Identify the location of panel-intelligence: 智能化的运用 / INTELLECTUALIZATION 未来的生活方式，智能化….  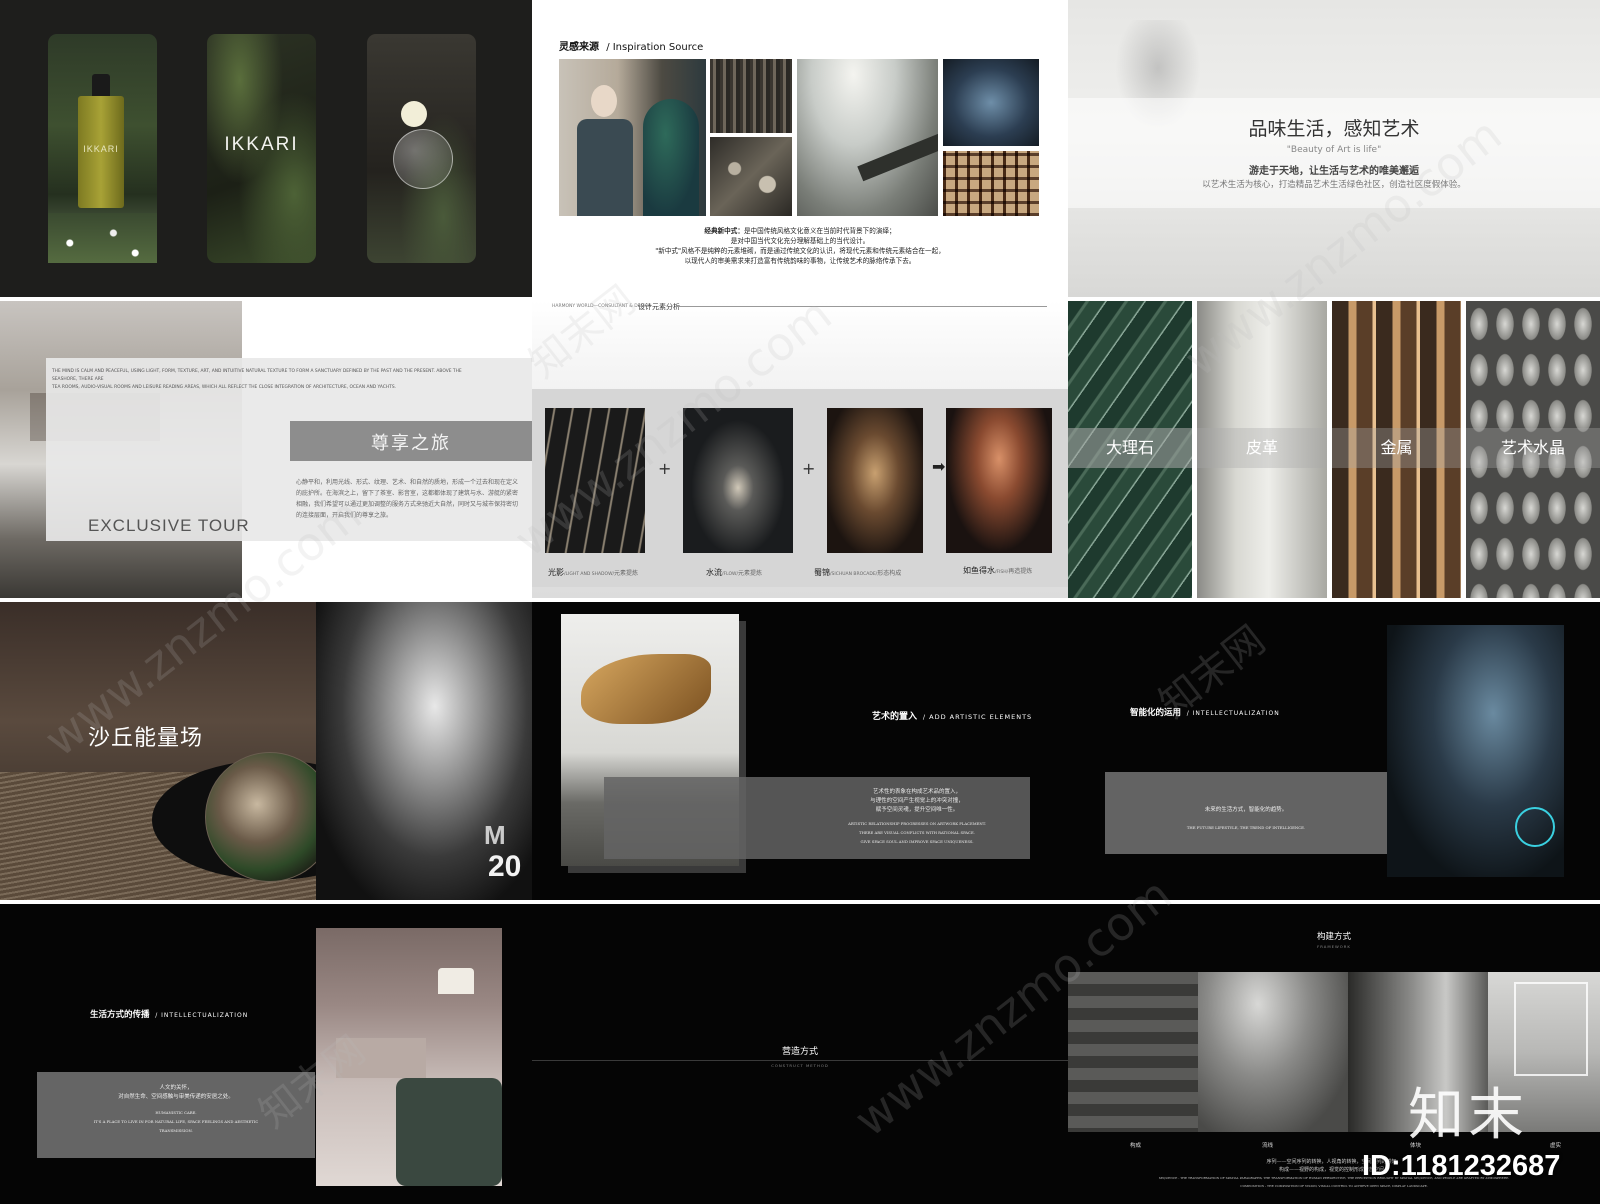
(1334, 751).